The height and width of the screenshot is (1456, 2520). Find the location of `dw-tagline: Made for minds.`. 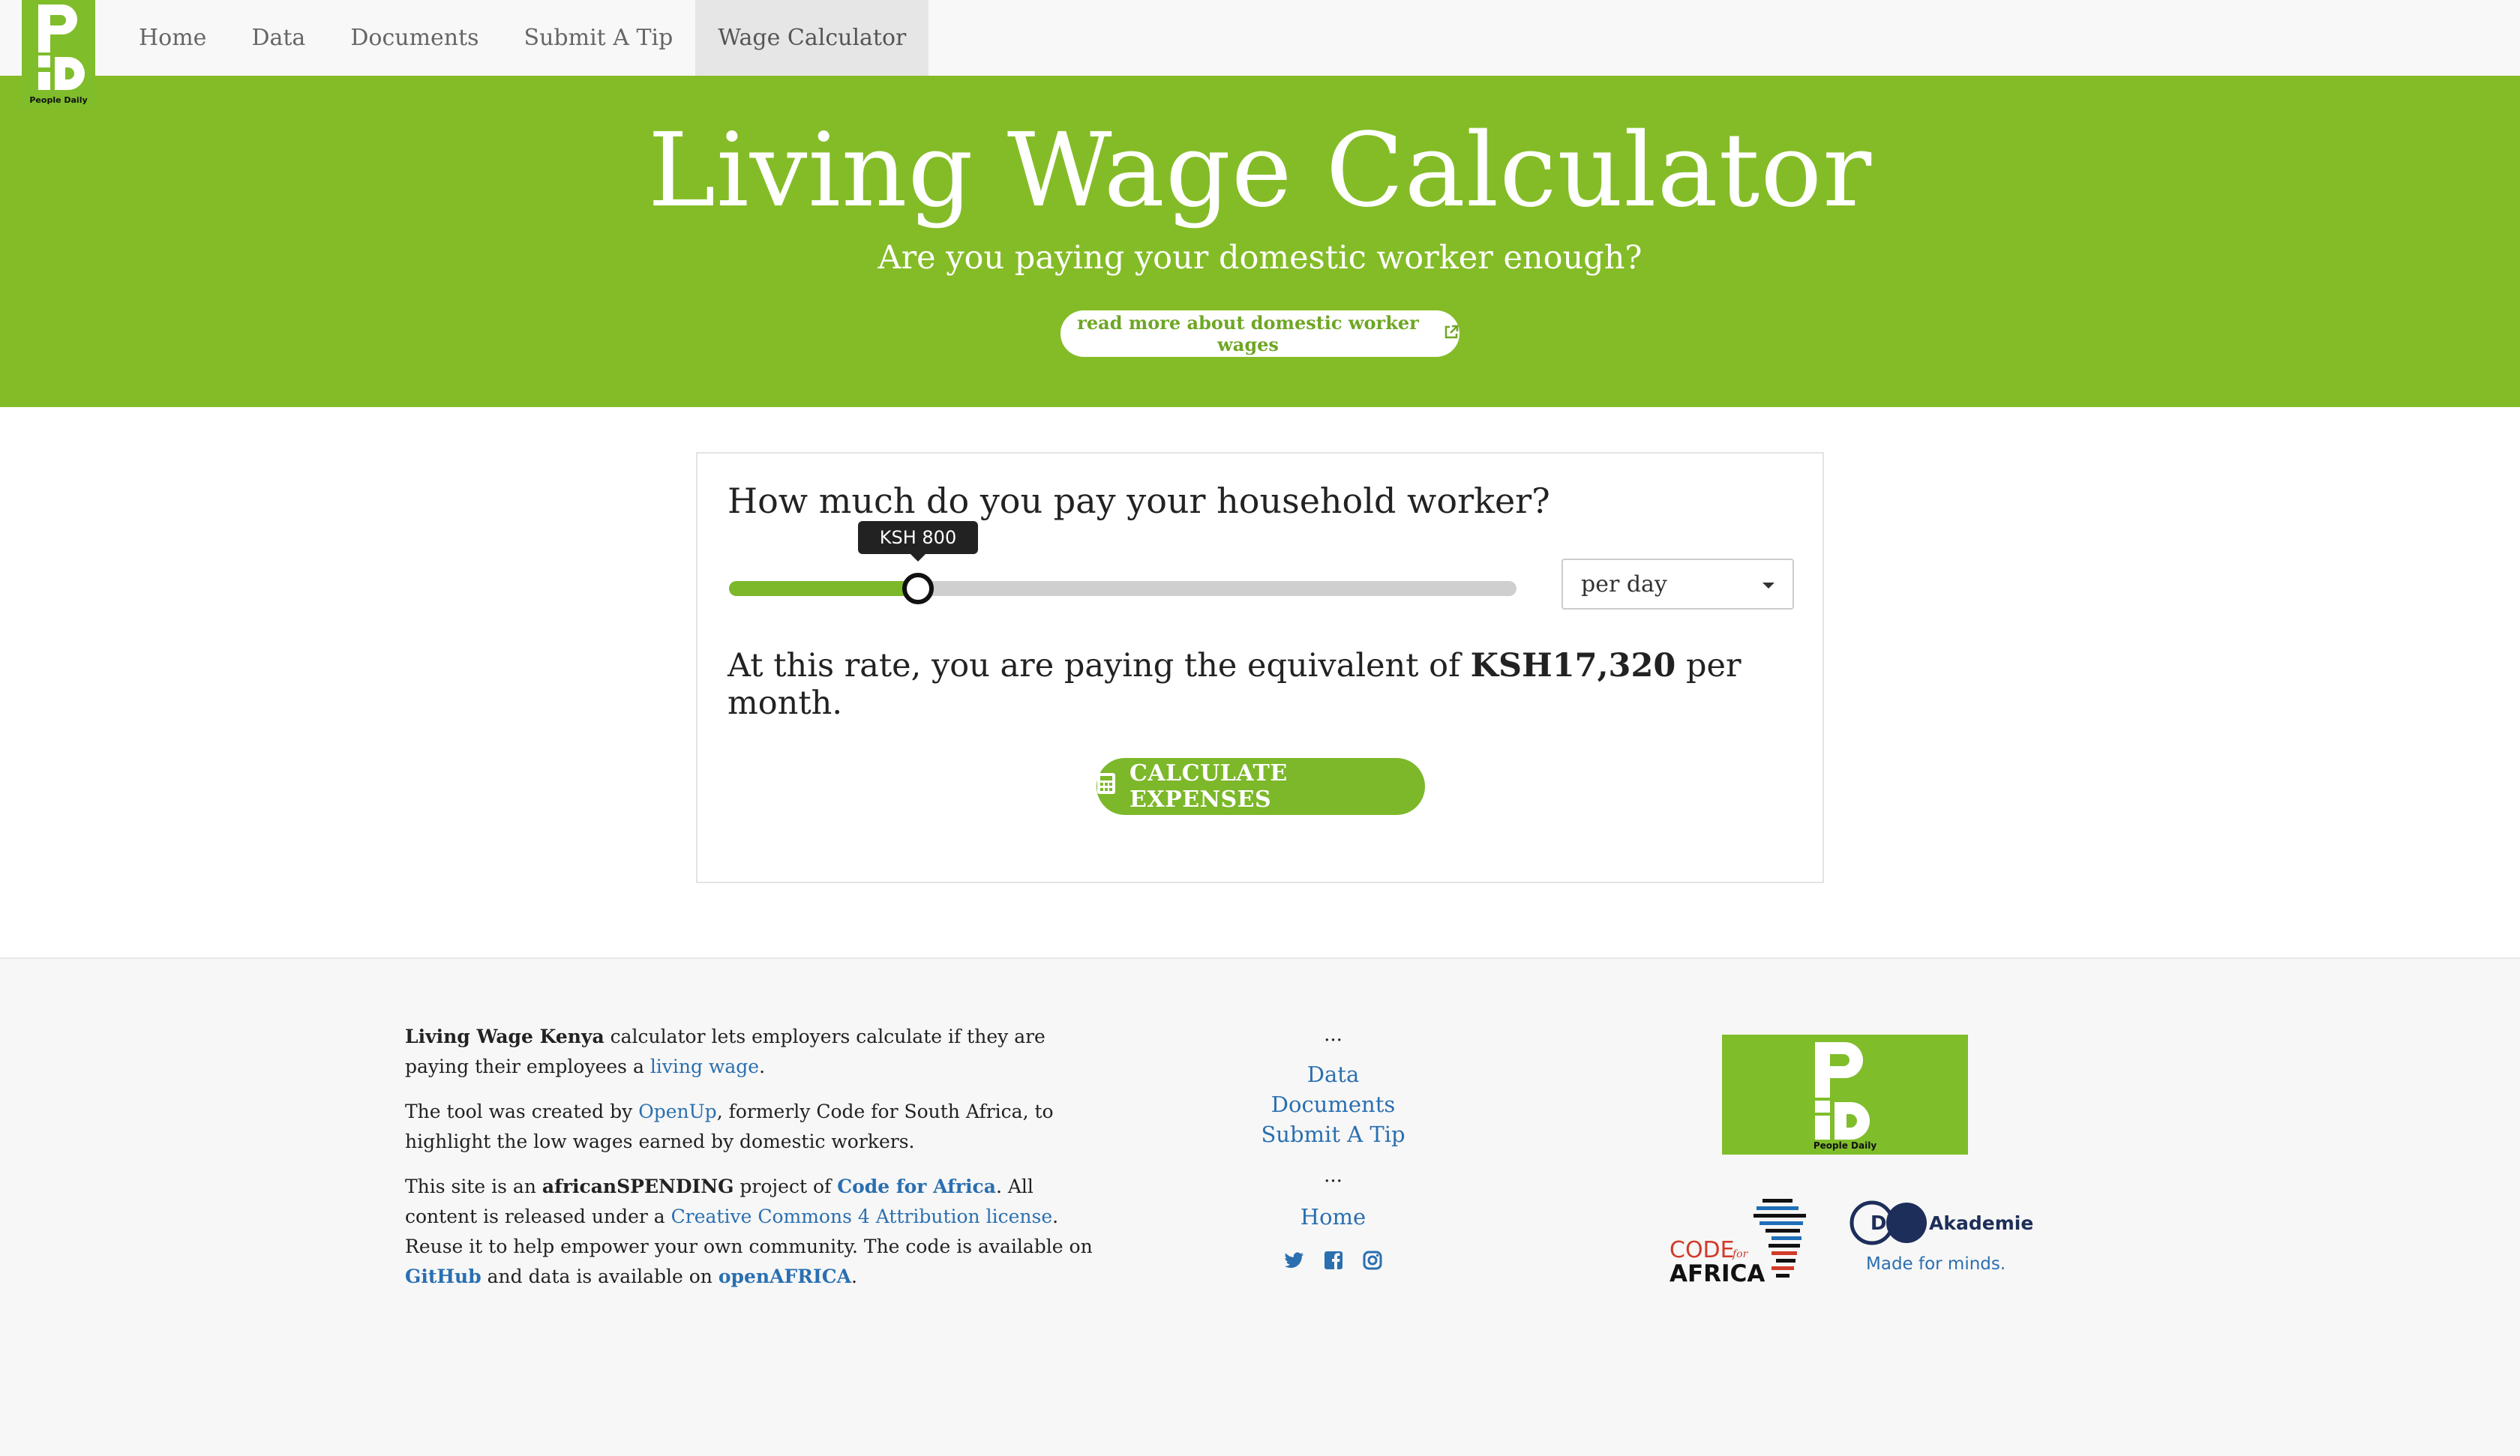

dw-tagline: Made for minds. is located at coordinates (1936, 1264).